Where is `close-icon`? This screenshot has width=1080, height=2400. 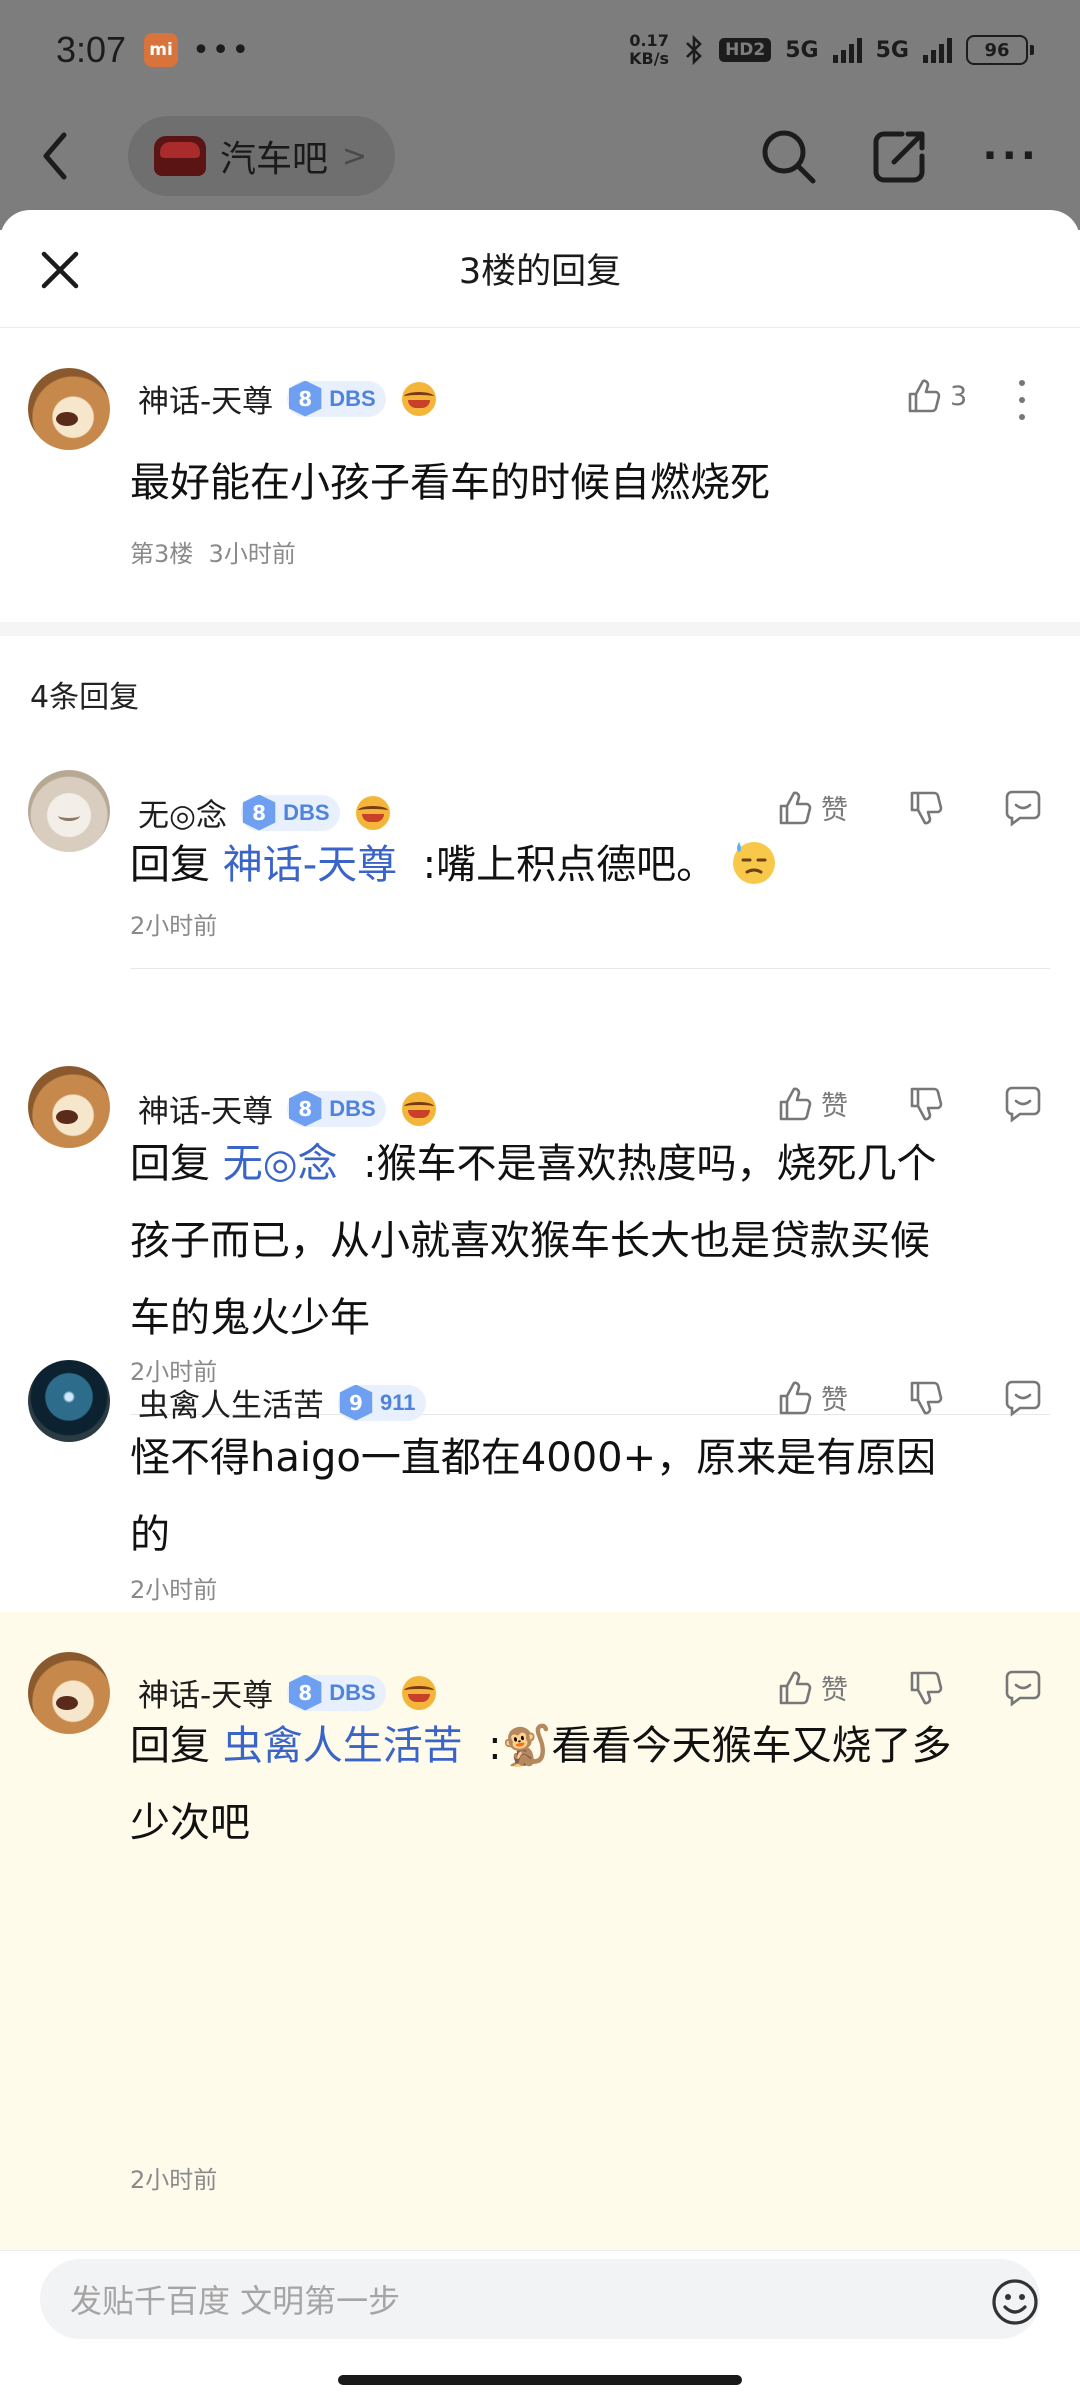 close-icon is located at coordinates (60, 270).